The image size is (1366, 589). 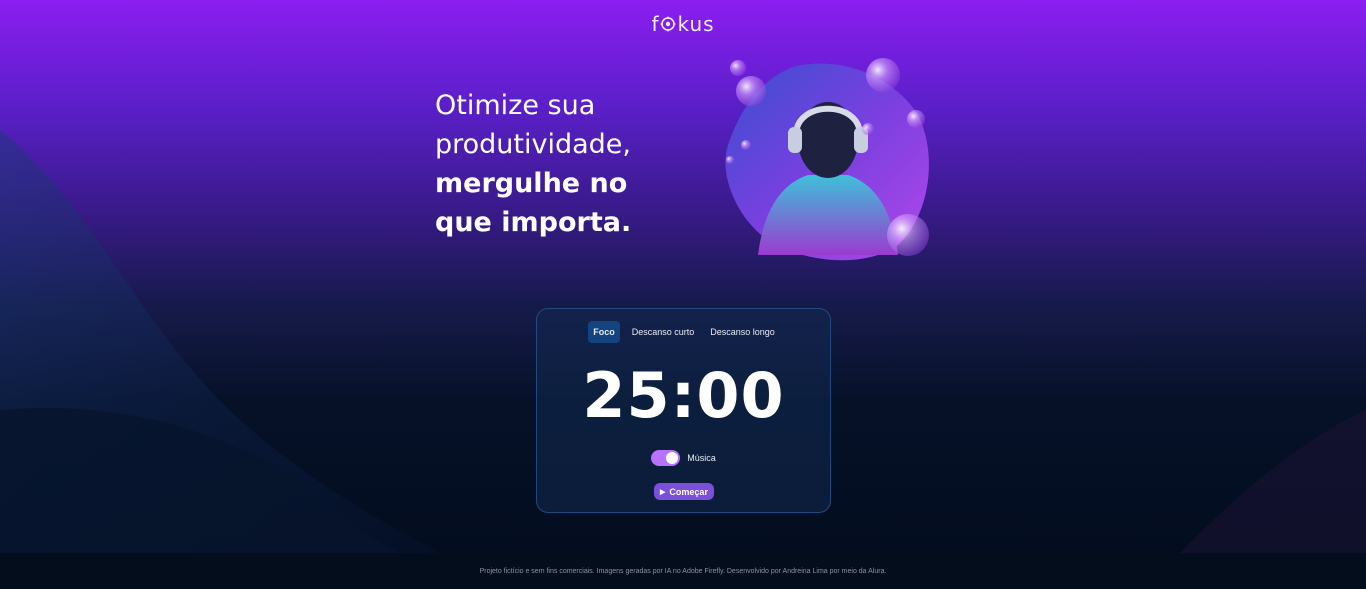 What do you see at coordinates (688, 491) in the screenshot?
I see `start-button-label: Começar` at bounding box center [688, 491].